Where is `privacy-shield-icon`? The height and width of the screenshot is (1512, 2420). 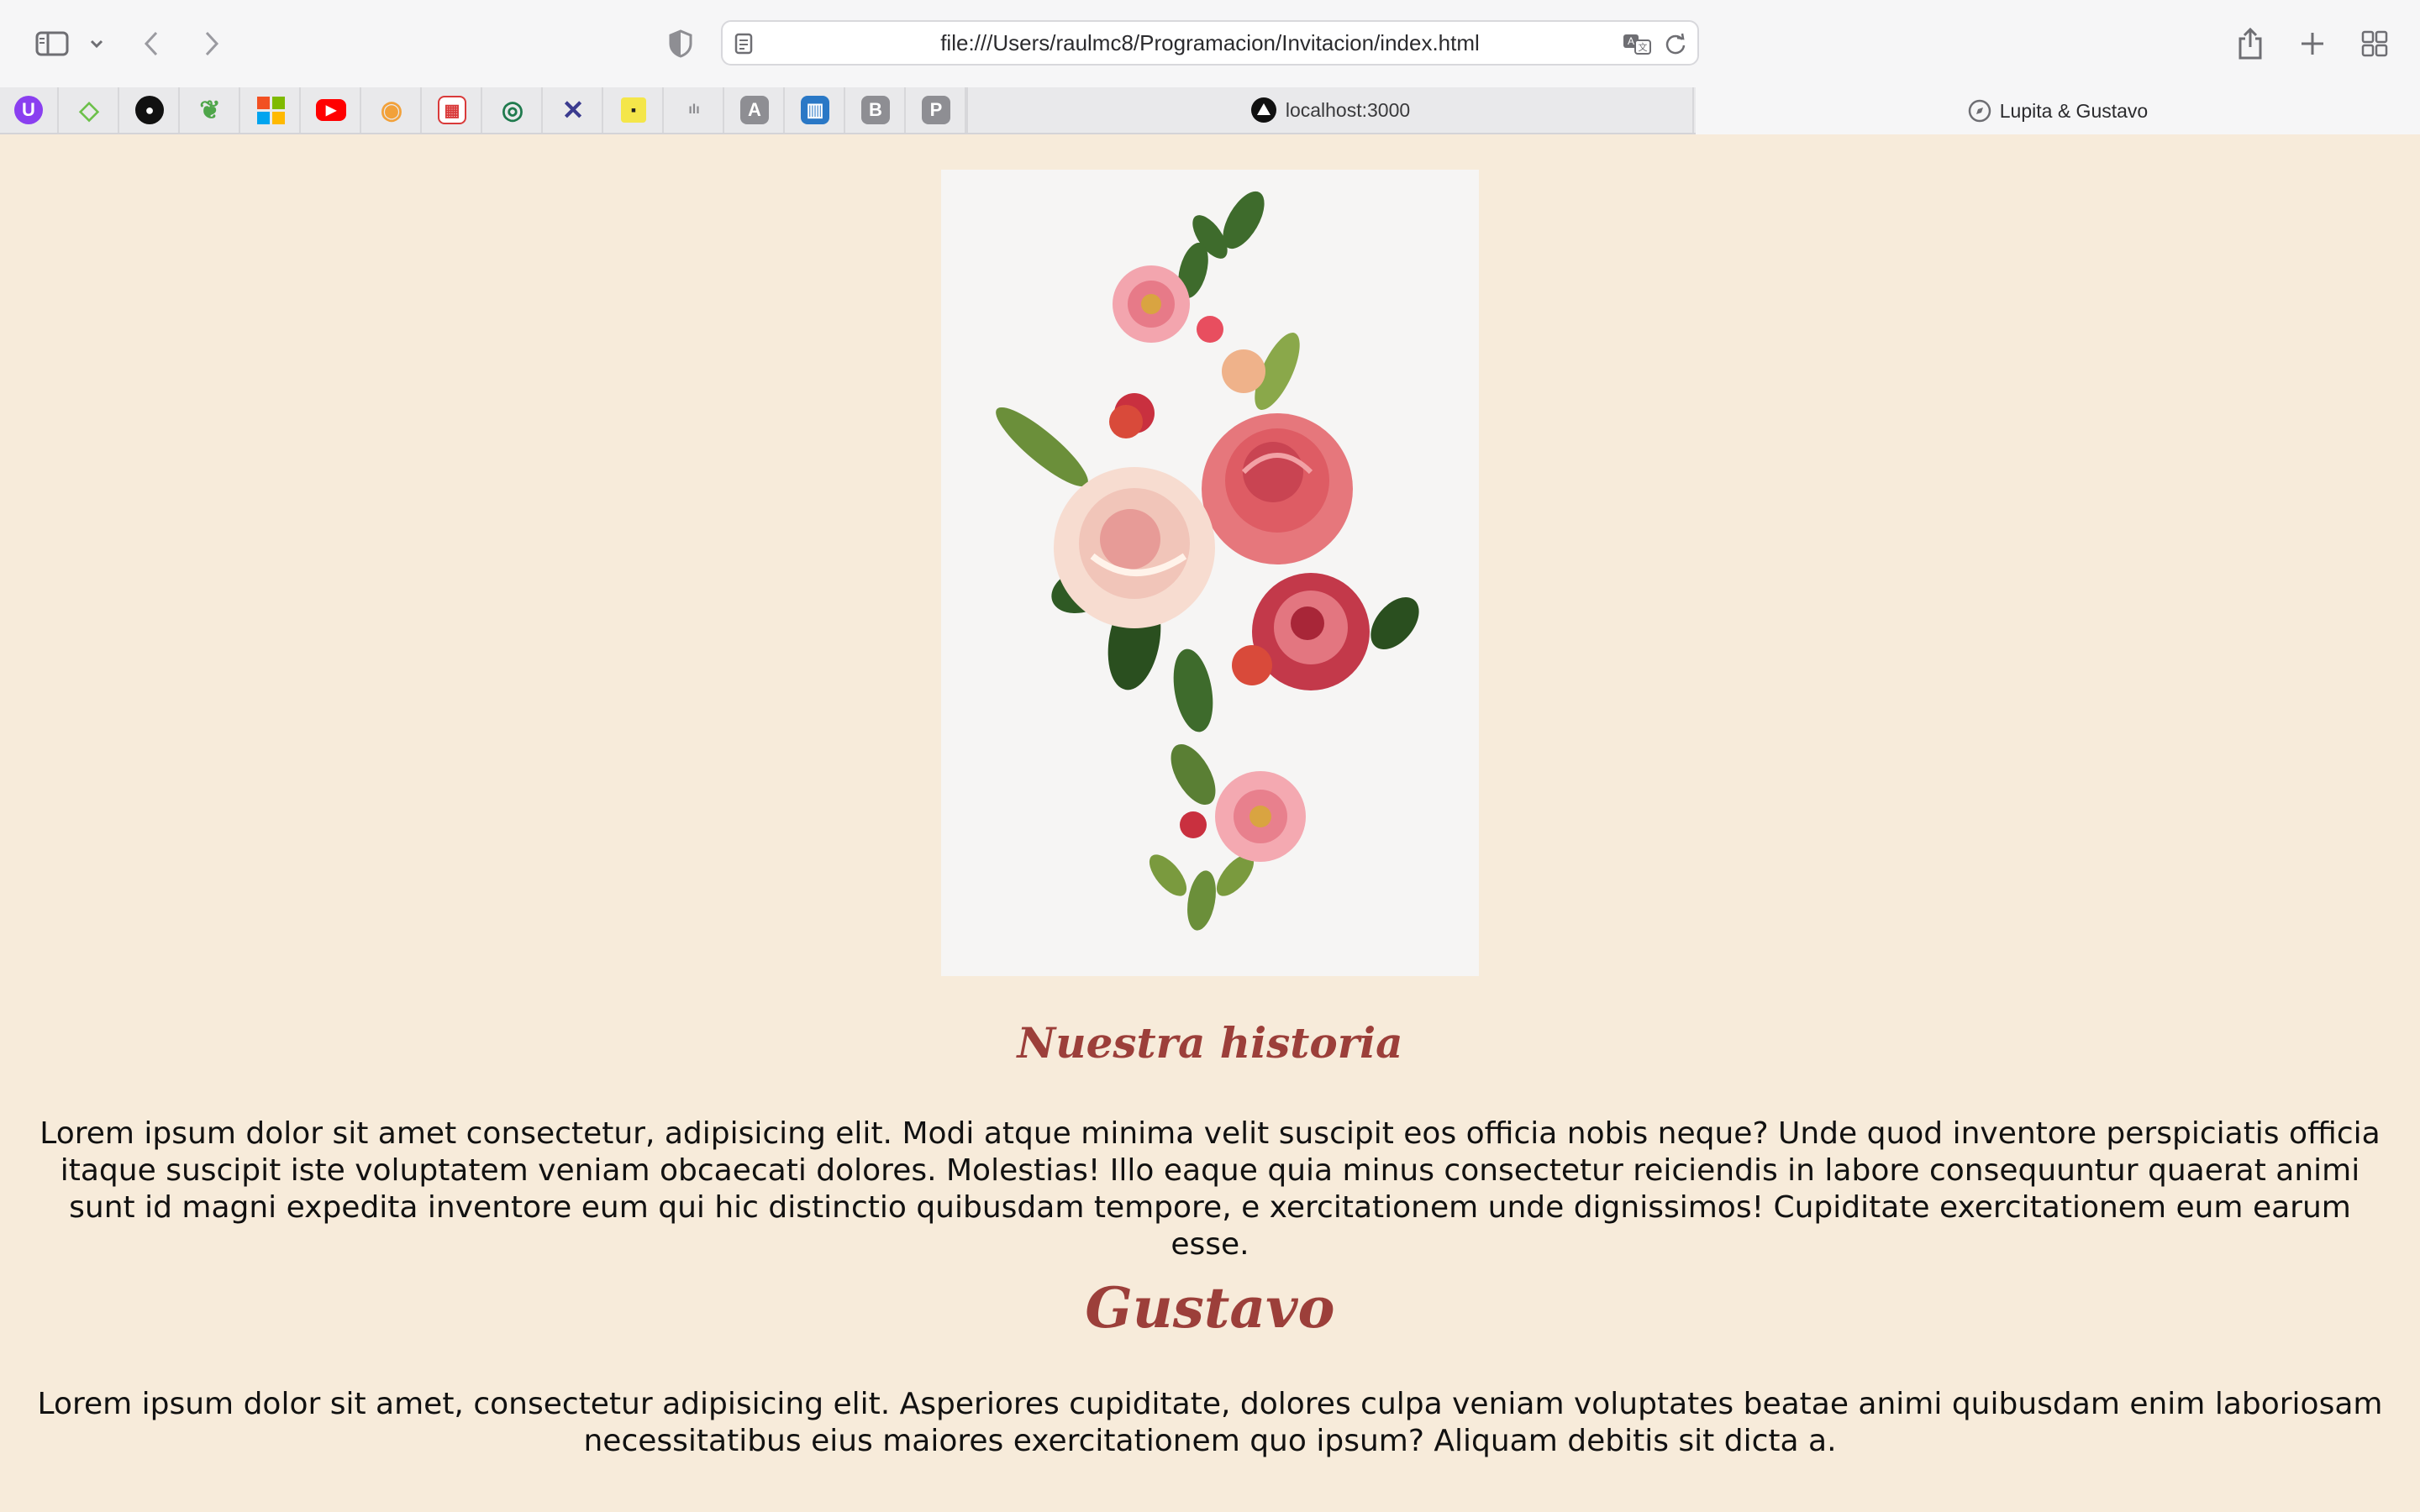 privacy-shield-icon is located at coordinates (680, 44).